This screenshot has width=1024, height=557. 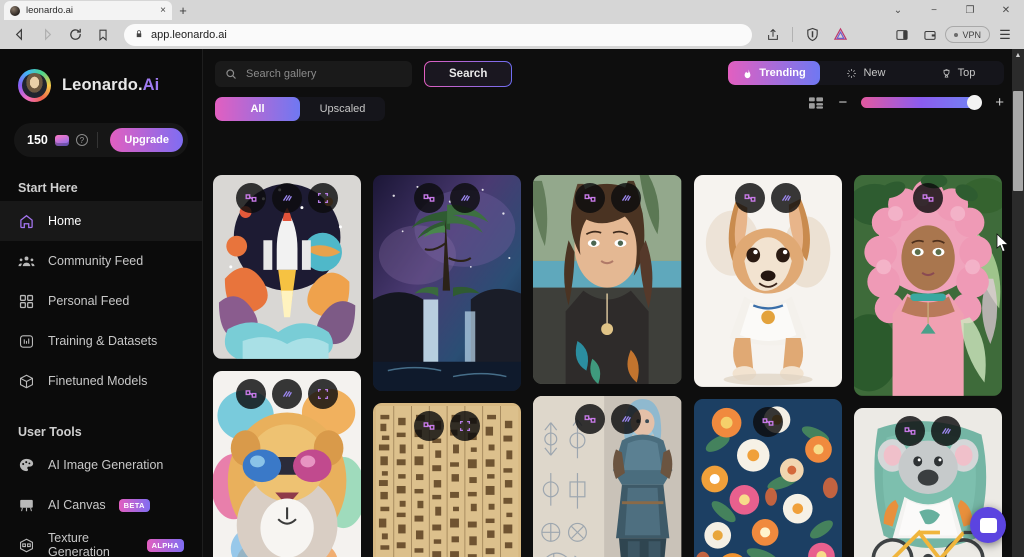 What do you see at coordinates (287, 463) in the screenshot?
I see `gallery-card-lion-sunglasses-watercolor` at bounding box center [287, 463].